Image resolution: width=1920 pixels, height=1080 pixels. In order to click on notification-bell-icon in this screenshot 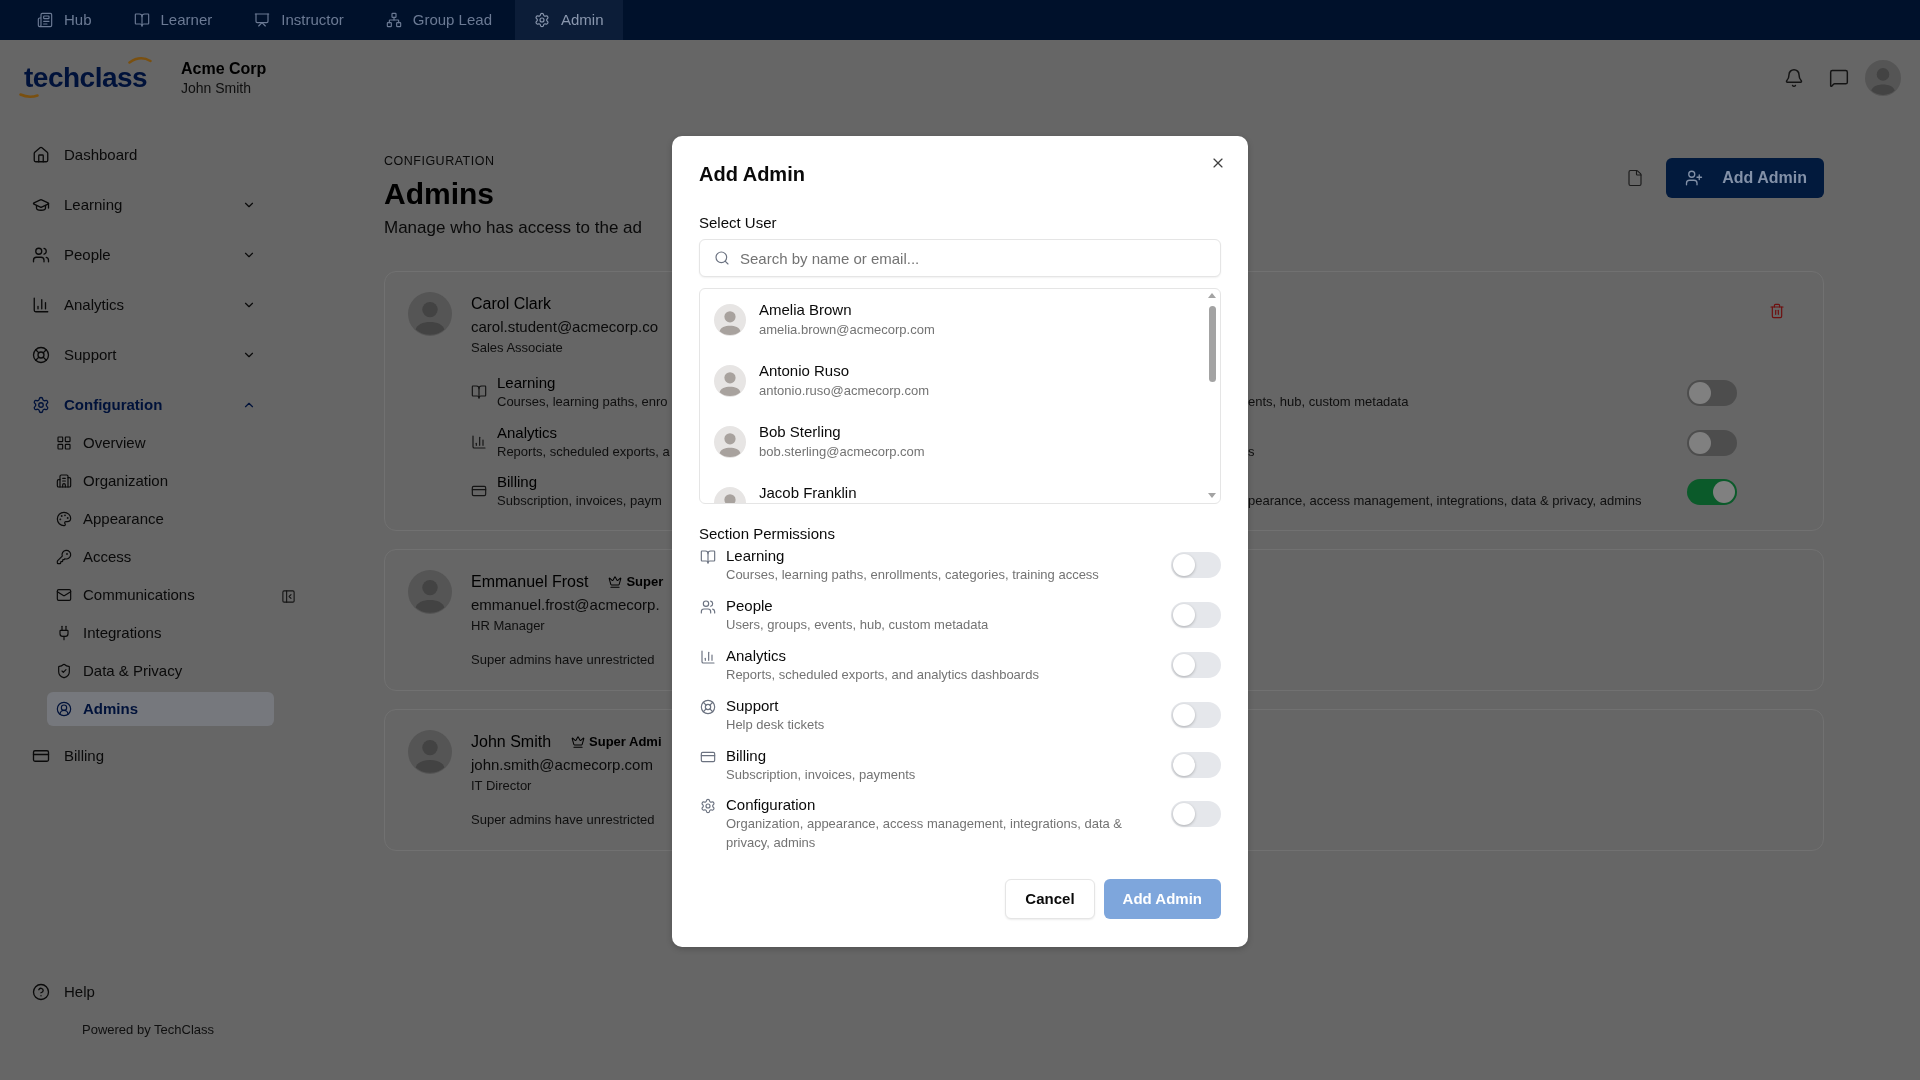, I will do `click(1794, 78)`.